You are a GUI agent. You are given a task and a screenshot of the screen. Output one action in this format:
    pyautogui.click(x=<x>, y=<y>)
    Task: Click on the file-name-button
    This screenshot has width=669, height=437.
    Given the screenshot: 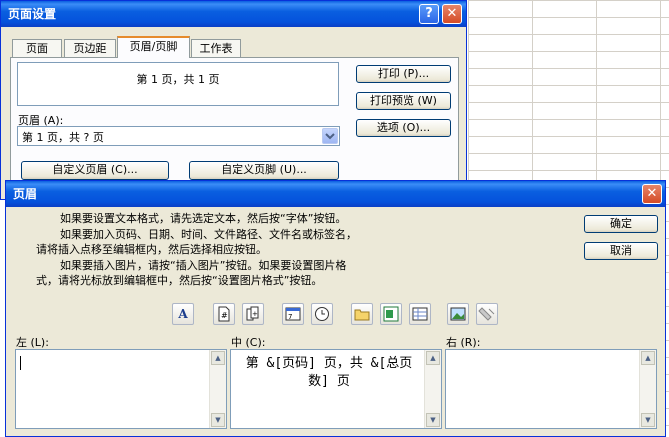 What is the action you would take?
    pyautogui.click(x=391, y=314)
    